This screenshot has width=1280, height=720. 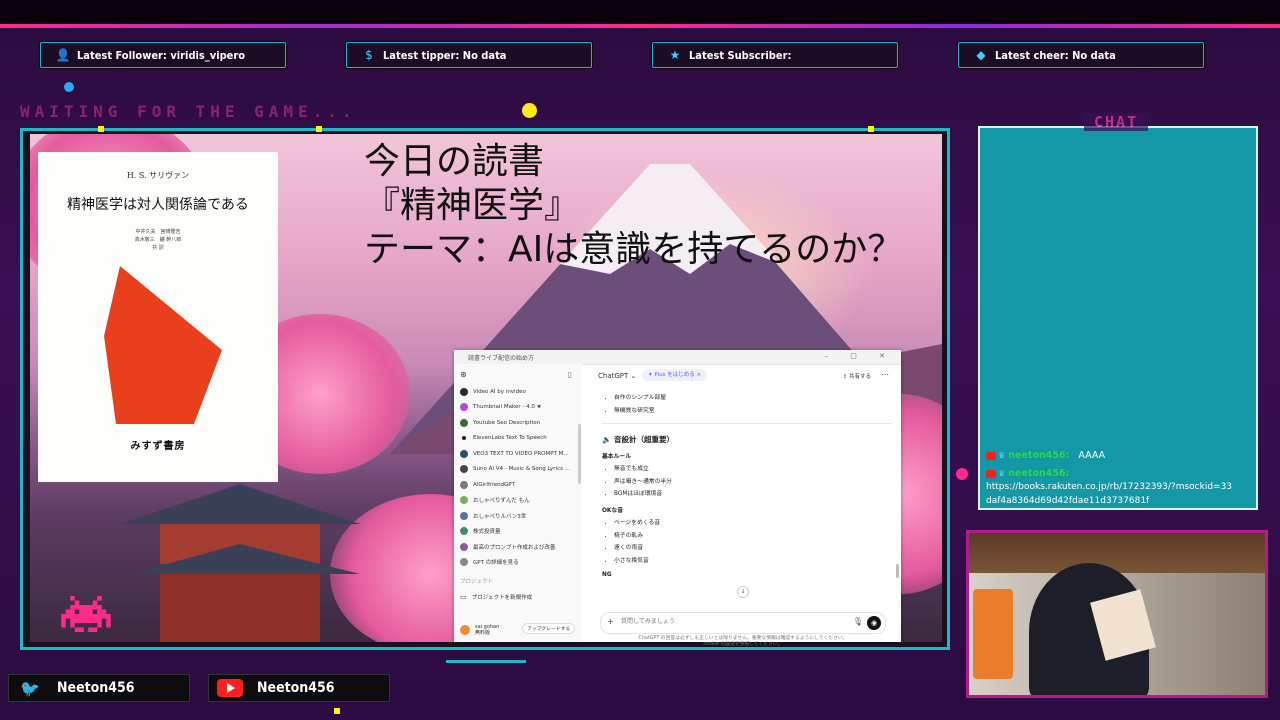 I want to click on chat-header: ChatGPT ⌄ ✦ Plus をはじめる × ⇪ 共有する ⋯, so click(x=741, y=376).